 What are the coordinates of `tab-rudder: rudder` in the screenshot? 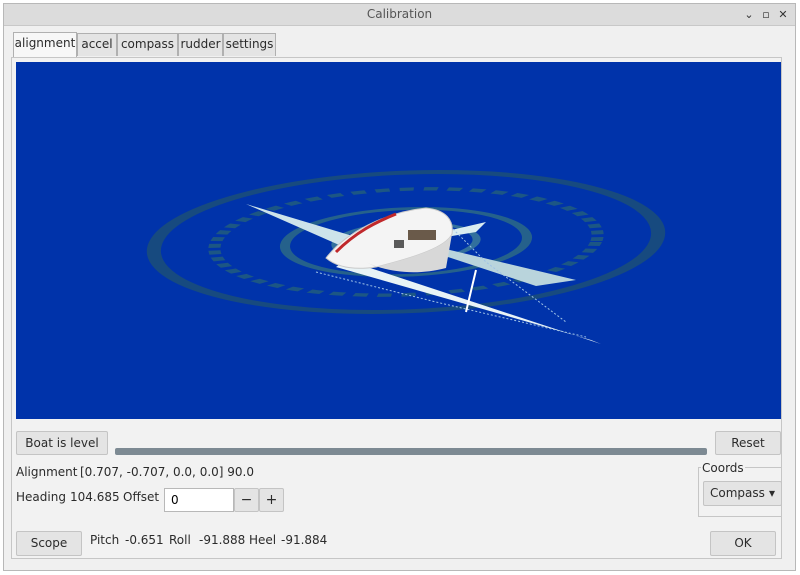 It's located at (200, 44).